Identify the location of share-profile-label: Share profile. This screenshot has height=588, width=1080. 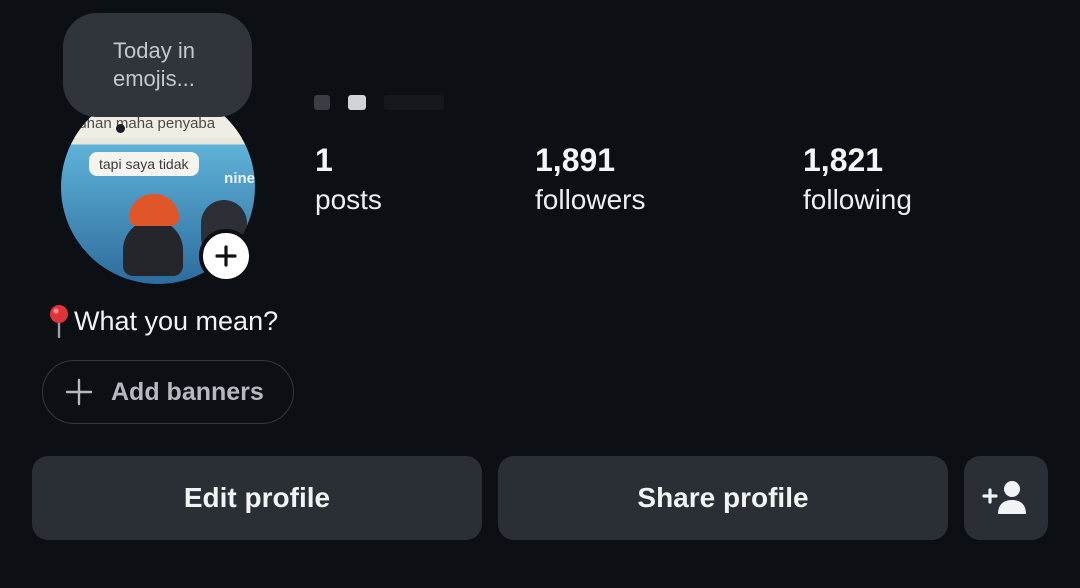
(723, 497).